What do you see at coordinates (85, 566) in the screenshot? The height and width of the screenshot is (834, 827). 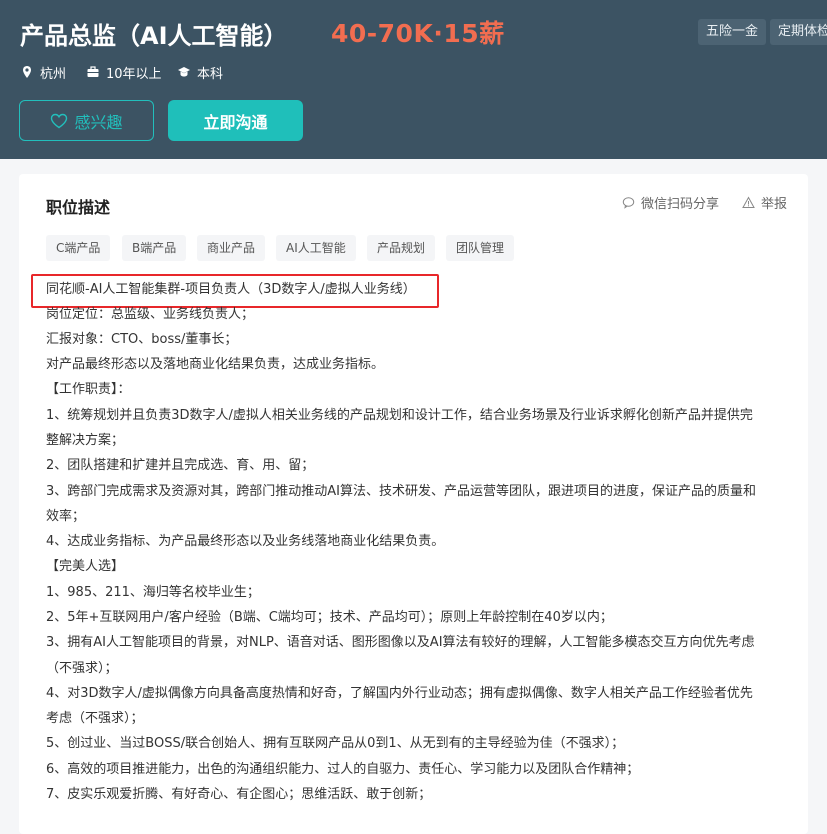 I see `description-line: 【完美人选】` at bounding box center [85, 566].